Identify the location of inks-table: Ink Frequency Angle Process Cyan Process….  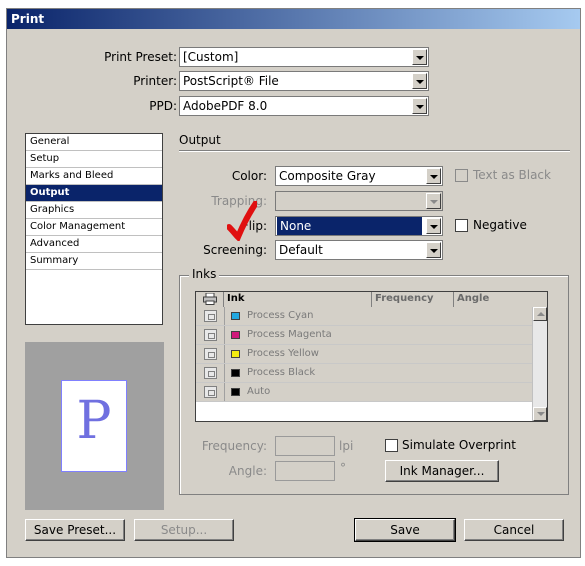
(371, 356).